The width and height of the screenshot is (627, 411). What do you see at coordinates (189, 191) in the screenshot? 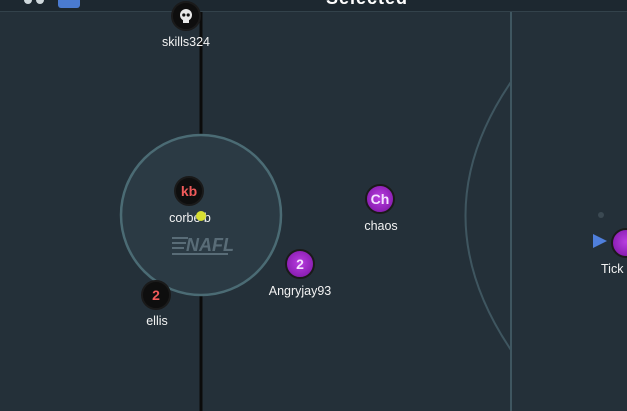
I see `player-token: kb` at bounding box center [189, 191].